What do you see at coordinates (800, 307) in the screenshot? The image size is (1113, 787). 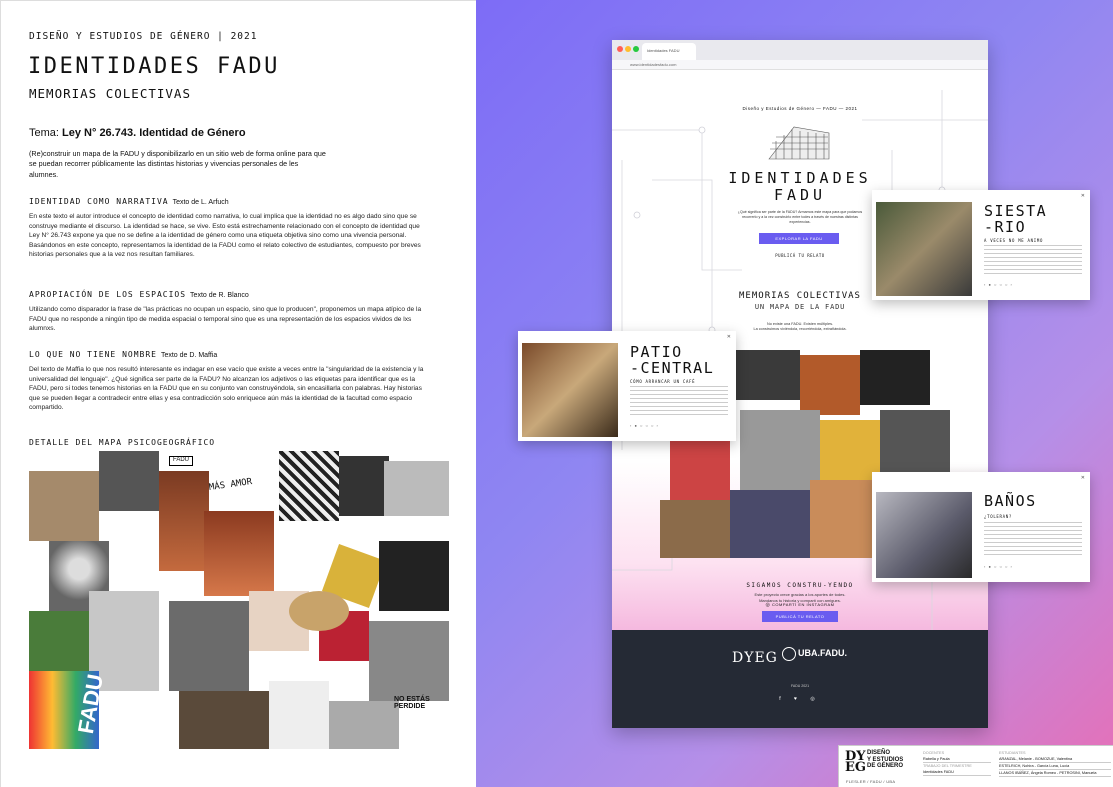 I see `section-subtitle: UN MAPA DE LA FADU` at bounding box center [800, 307].